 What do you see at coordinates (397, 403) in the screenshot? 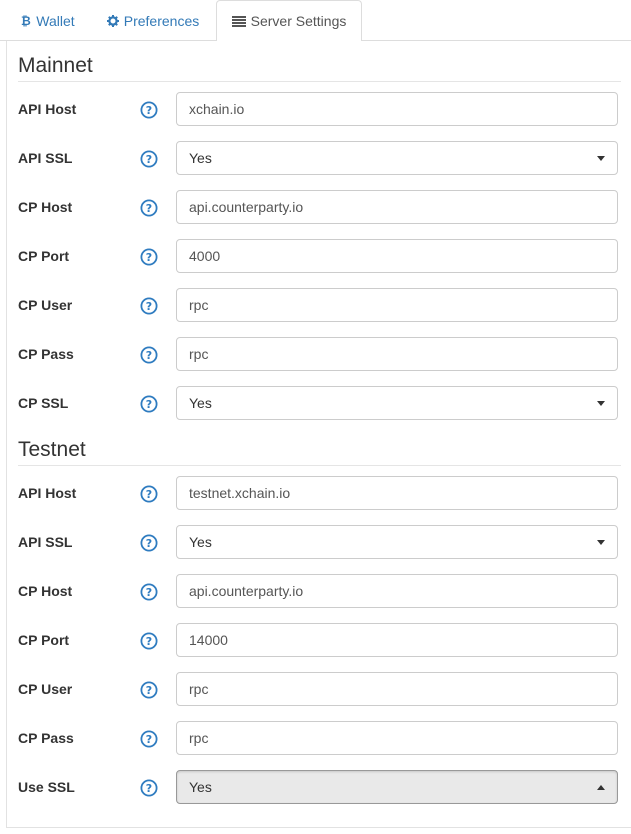
I see `mainnet-cp-ssl-select: Yes` at bounding box center [397, 403].